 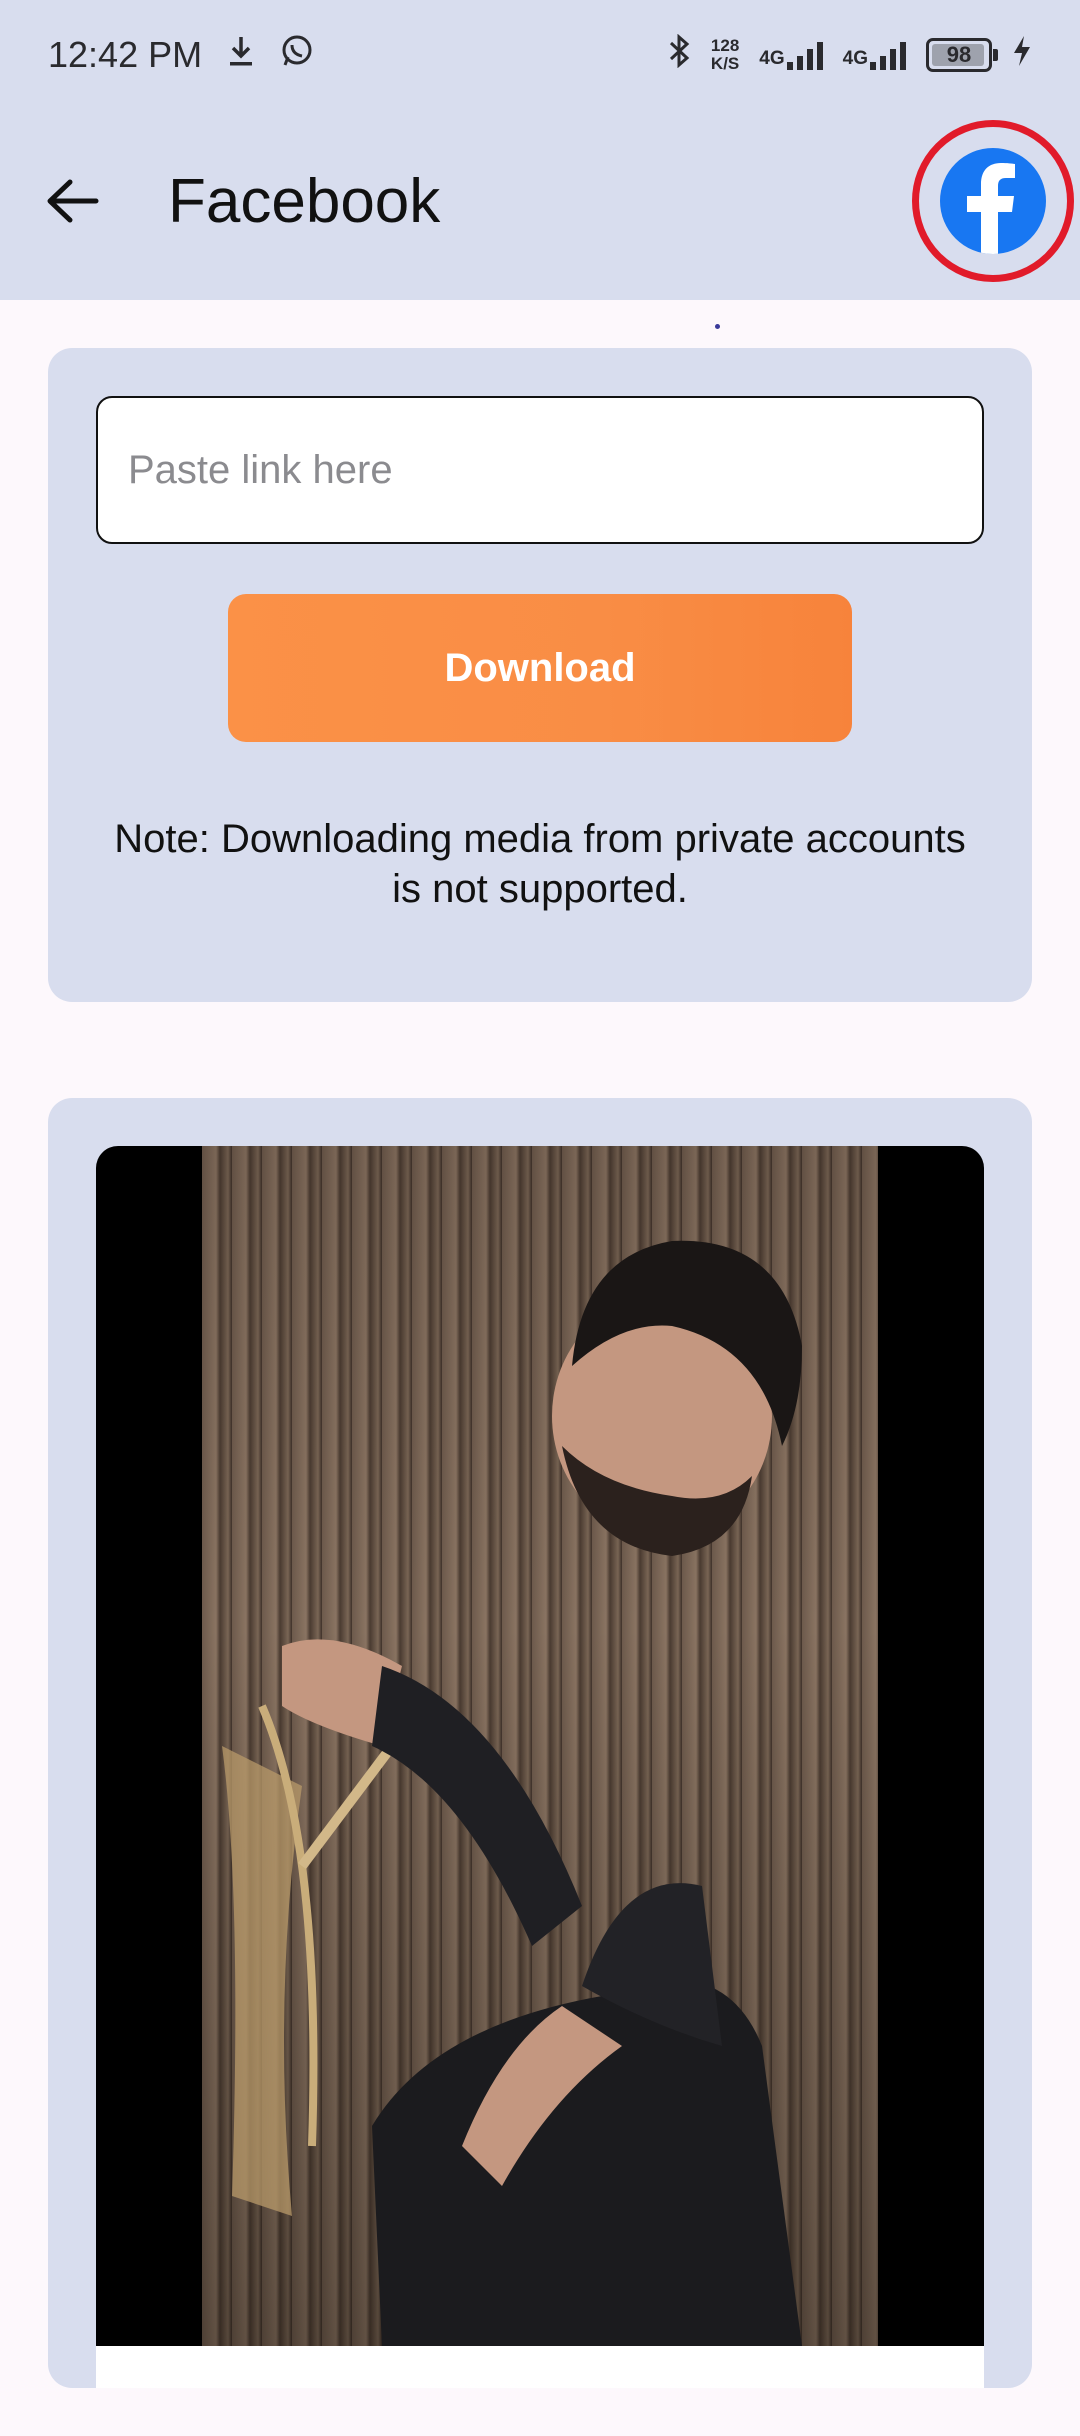 I want to click on page-title: Facebook, so click(x=304, y=201).